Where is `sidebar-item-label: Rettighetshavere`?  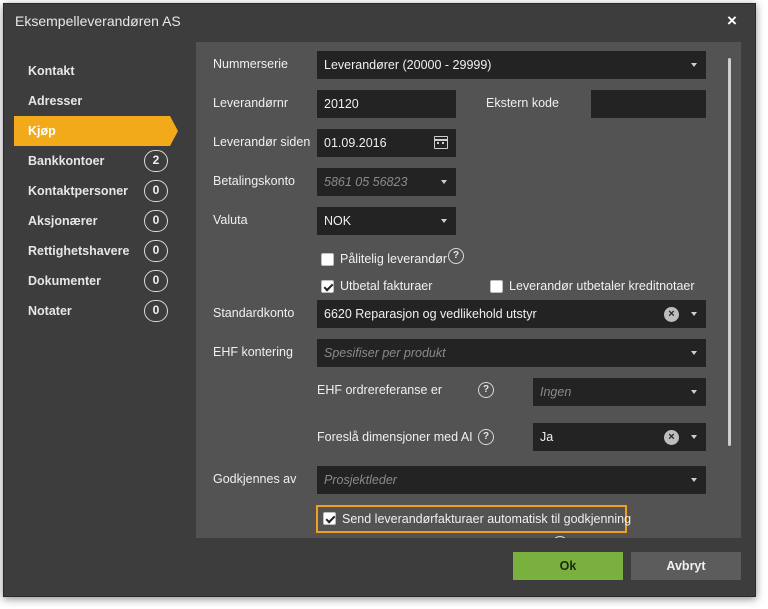 sidebar-item-label: Rettighetshavere is located at coordinates (79, 251).